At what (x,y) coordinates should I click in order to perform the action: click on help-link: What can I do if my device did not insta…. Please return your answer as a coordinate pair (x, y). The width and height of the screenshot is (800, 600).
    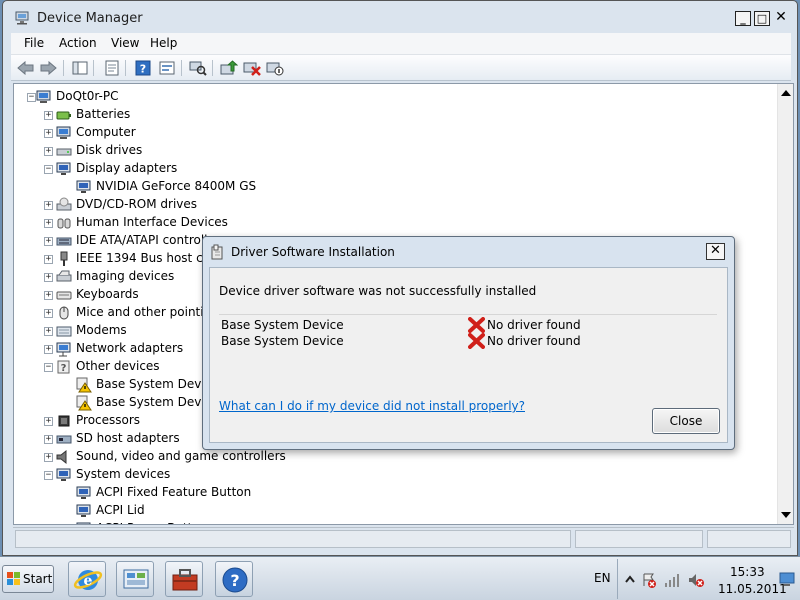
    Looking at the image, I should click on (372, 406).